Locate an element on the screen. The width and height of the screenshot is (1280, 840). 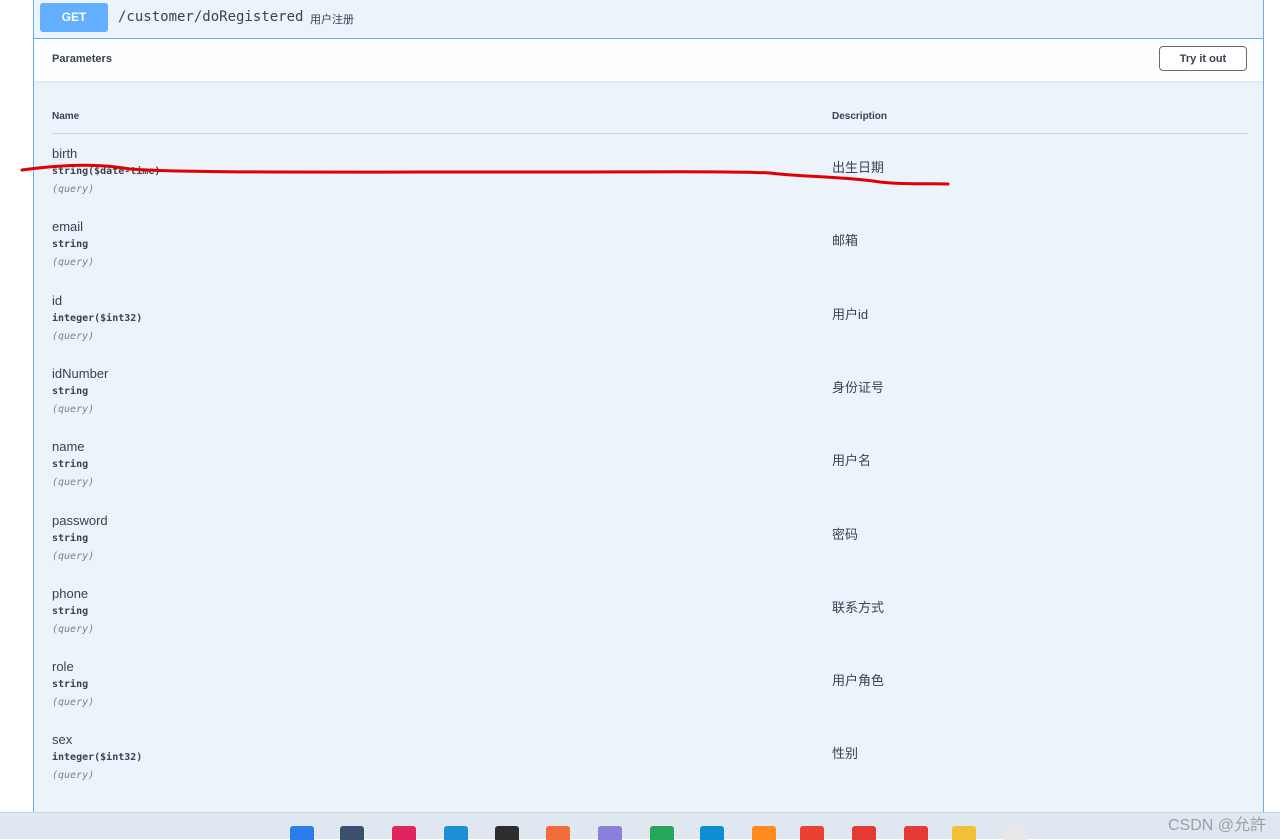
parameter-name: name is located at coordinates (68, 447).